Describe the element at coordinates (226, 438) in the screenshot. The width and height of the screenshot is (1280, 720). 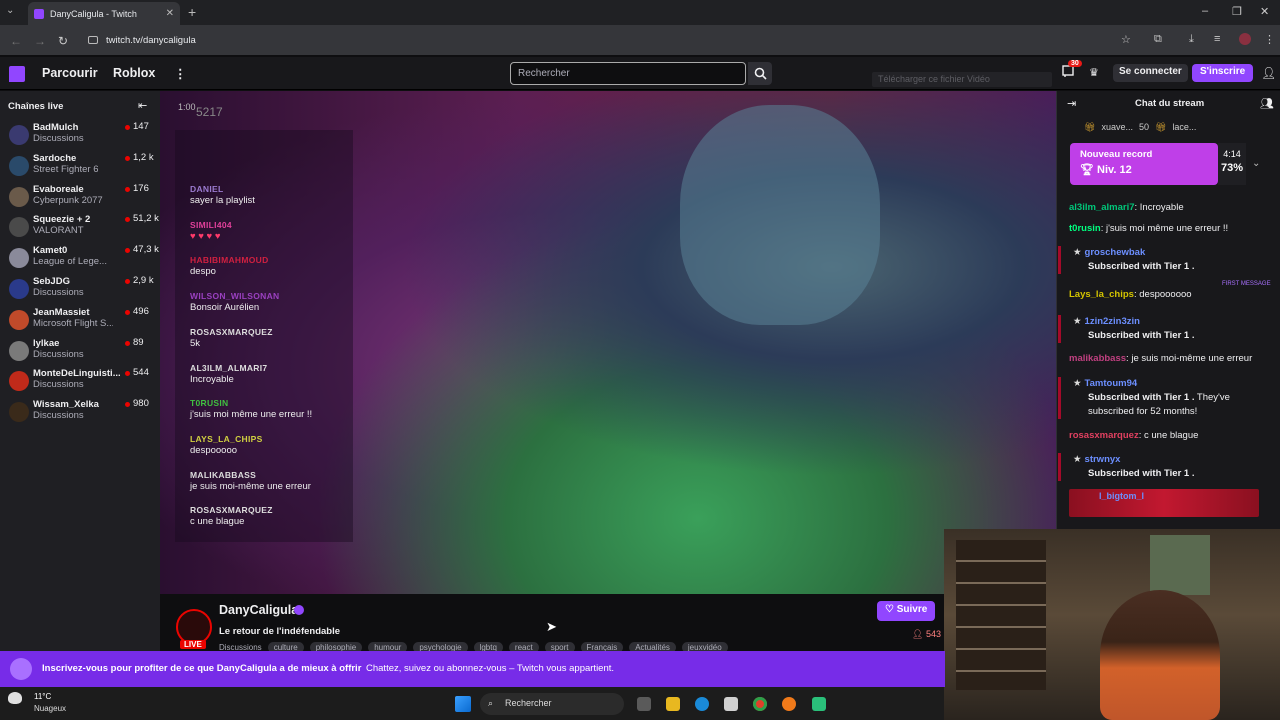
I see `overlay-username: LAYS_LA_CHIPS` at that location.